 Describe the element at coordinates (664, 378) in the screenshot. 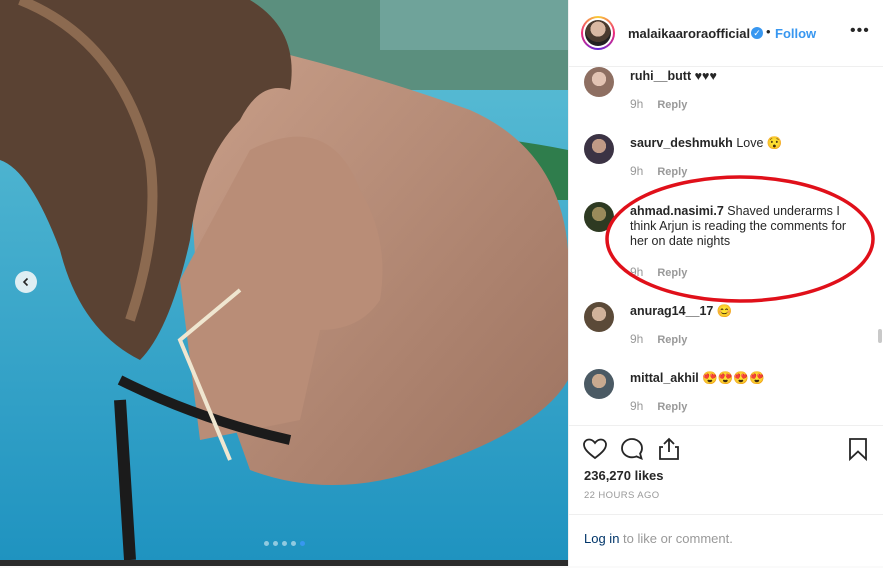

I see `commenter-username: mittal_akhil` at that location.